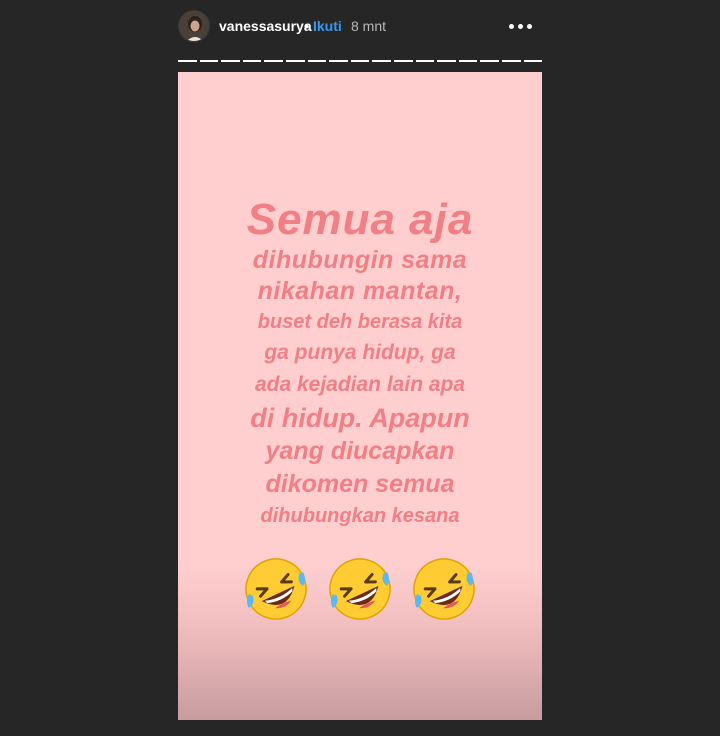 This screenshot has width=720, height=736. Describe the element at coordinates (360, 451) in the screenshot. I see `story-text-line: yang diucapkan` at that location.